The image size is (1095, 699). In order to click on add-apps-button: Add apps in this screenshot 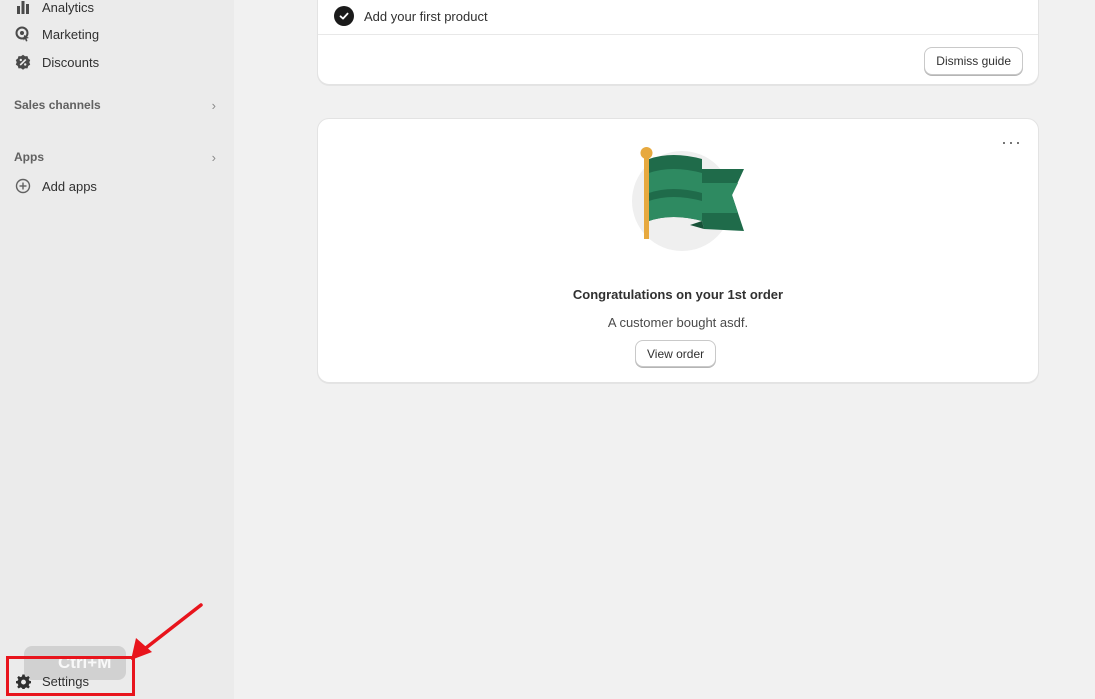, I will do `click(55, 186)`.